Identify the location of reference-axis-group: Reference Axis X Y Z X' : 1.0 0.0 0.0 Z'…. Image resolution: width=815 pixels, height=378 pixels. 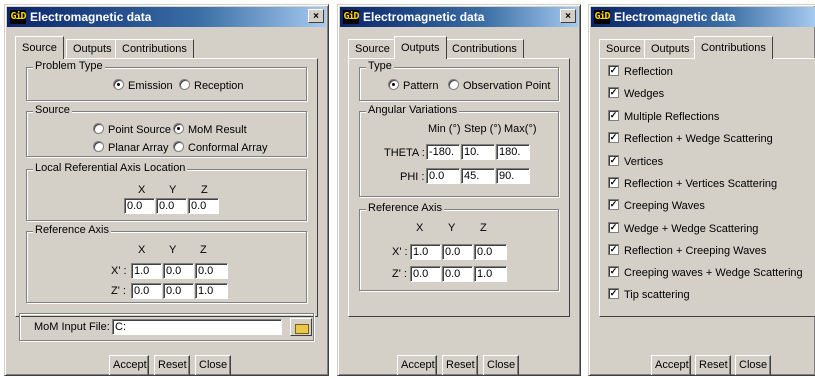
(459, 246).